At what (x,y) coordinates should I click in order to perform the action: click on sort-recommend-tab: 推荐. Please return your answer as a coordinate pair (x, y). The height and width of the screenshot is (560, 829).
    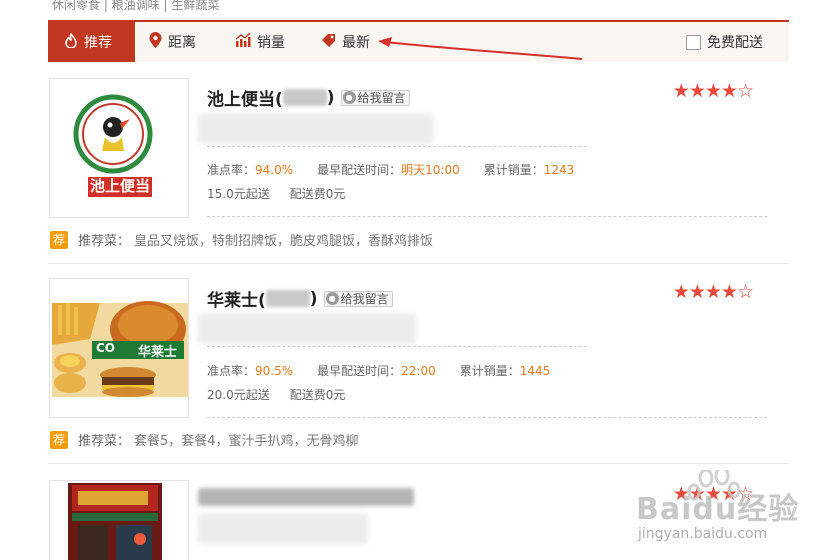
    Looking at the image, I should click on (91, 42).